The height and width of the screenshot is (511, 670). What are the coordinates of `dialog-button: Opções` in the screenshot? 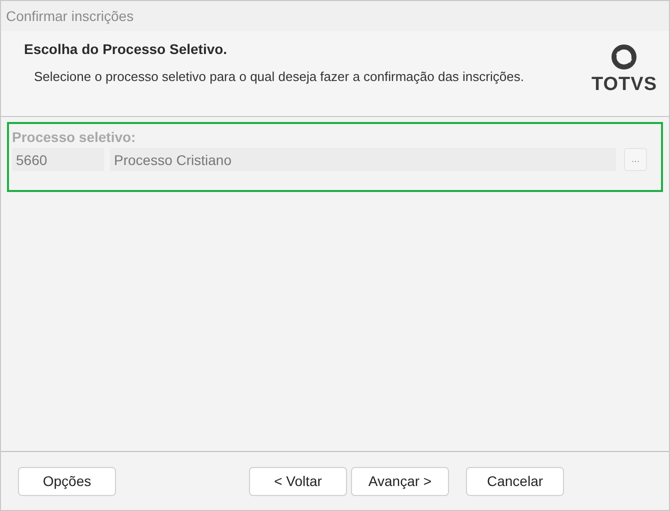 It's located at (67, 481).